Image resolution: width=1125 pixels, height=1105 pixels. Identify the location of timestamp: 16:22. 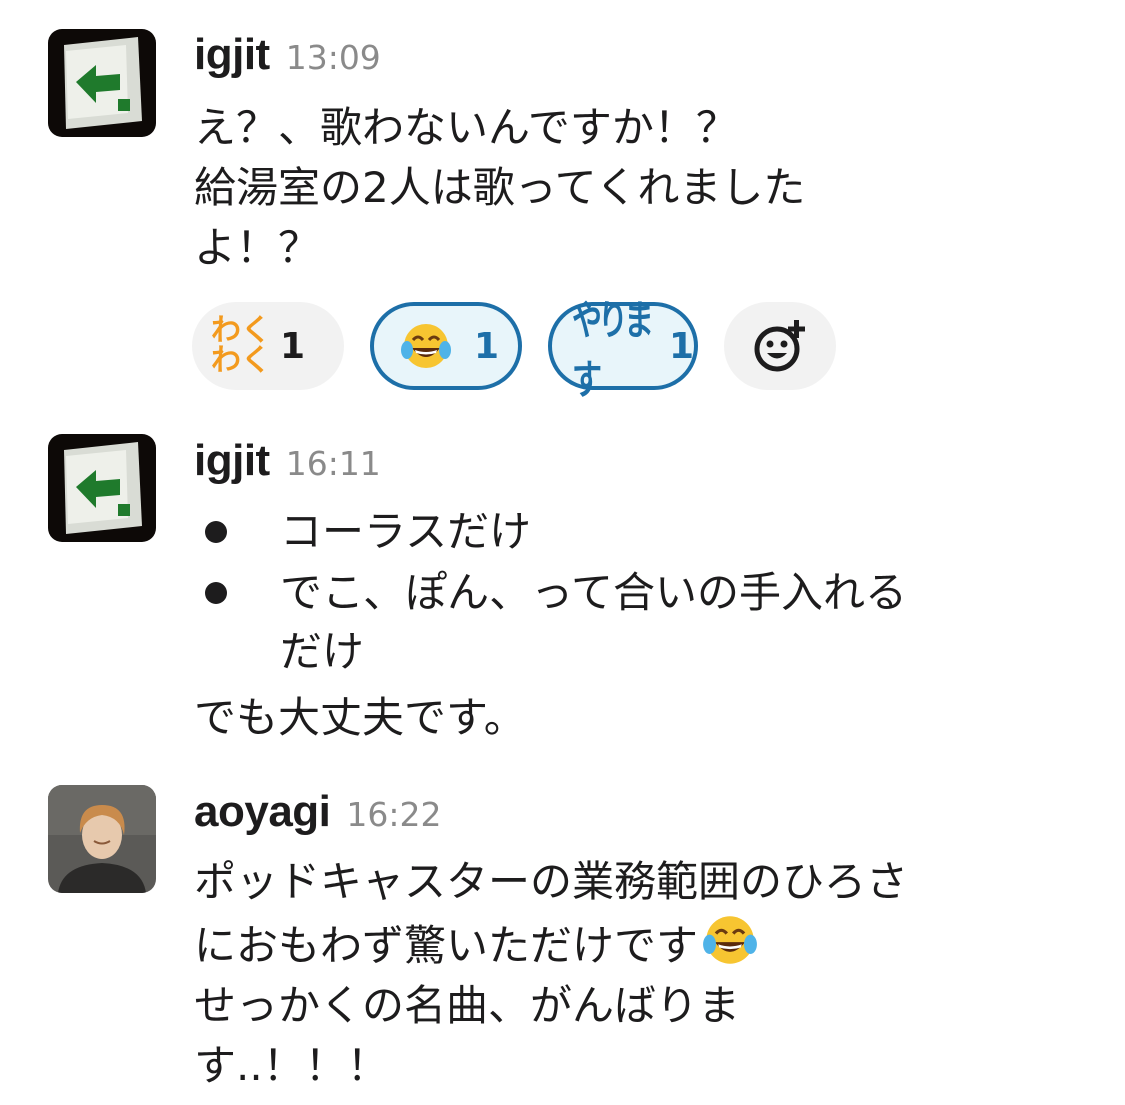
(393, 814).